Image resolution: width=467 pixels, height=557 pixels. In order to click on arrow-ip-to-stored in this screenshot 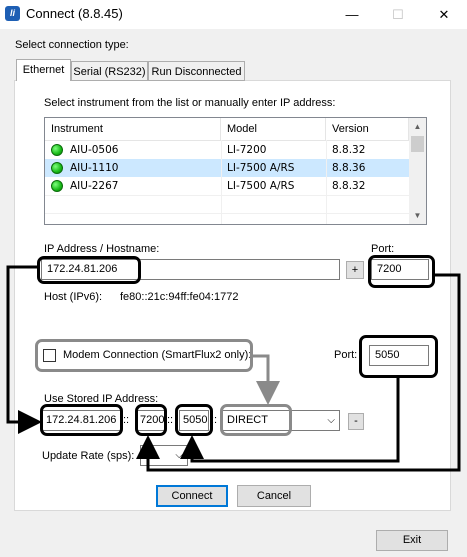, I will do `click(24, 349)`.